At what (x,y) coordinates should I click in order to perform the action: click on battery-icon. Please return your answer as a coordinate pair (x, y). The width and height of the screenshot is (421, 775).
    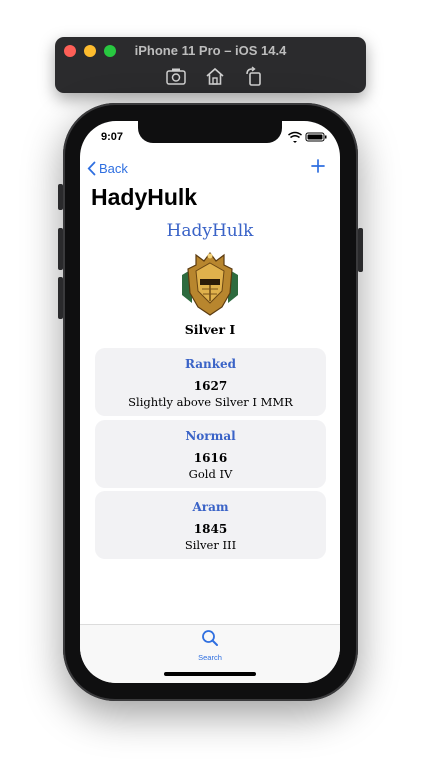
    Looking at the image, I should click on (316, 137).